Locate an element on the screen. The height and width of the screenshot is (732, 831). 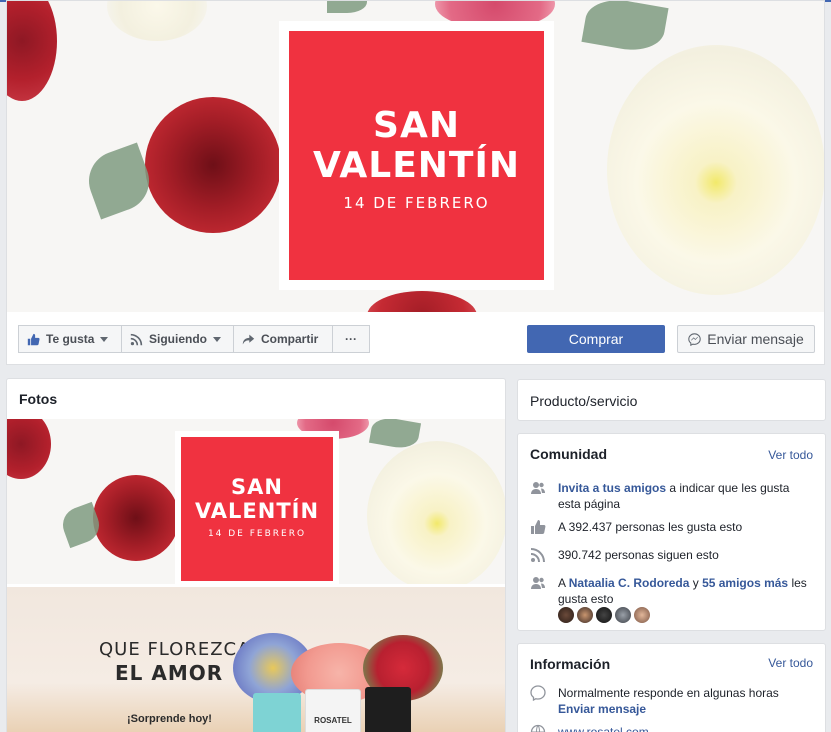
buy-button: Comprar is located at coordinates (596, 339).